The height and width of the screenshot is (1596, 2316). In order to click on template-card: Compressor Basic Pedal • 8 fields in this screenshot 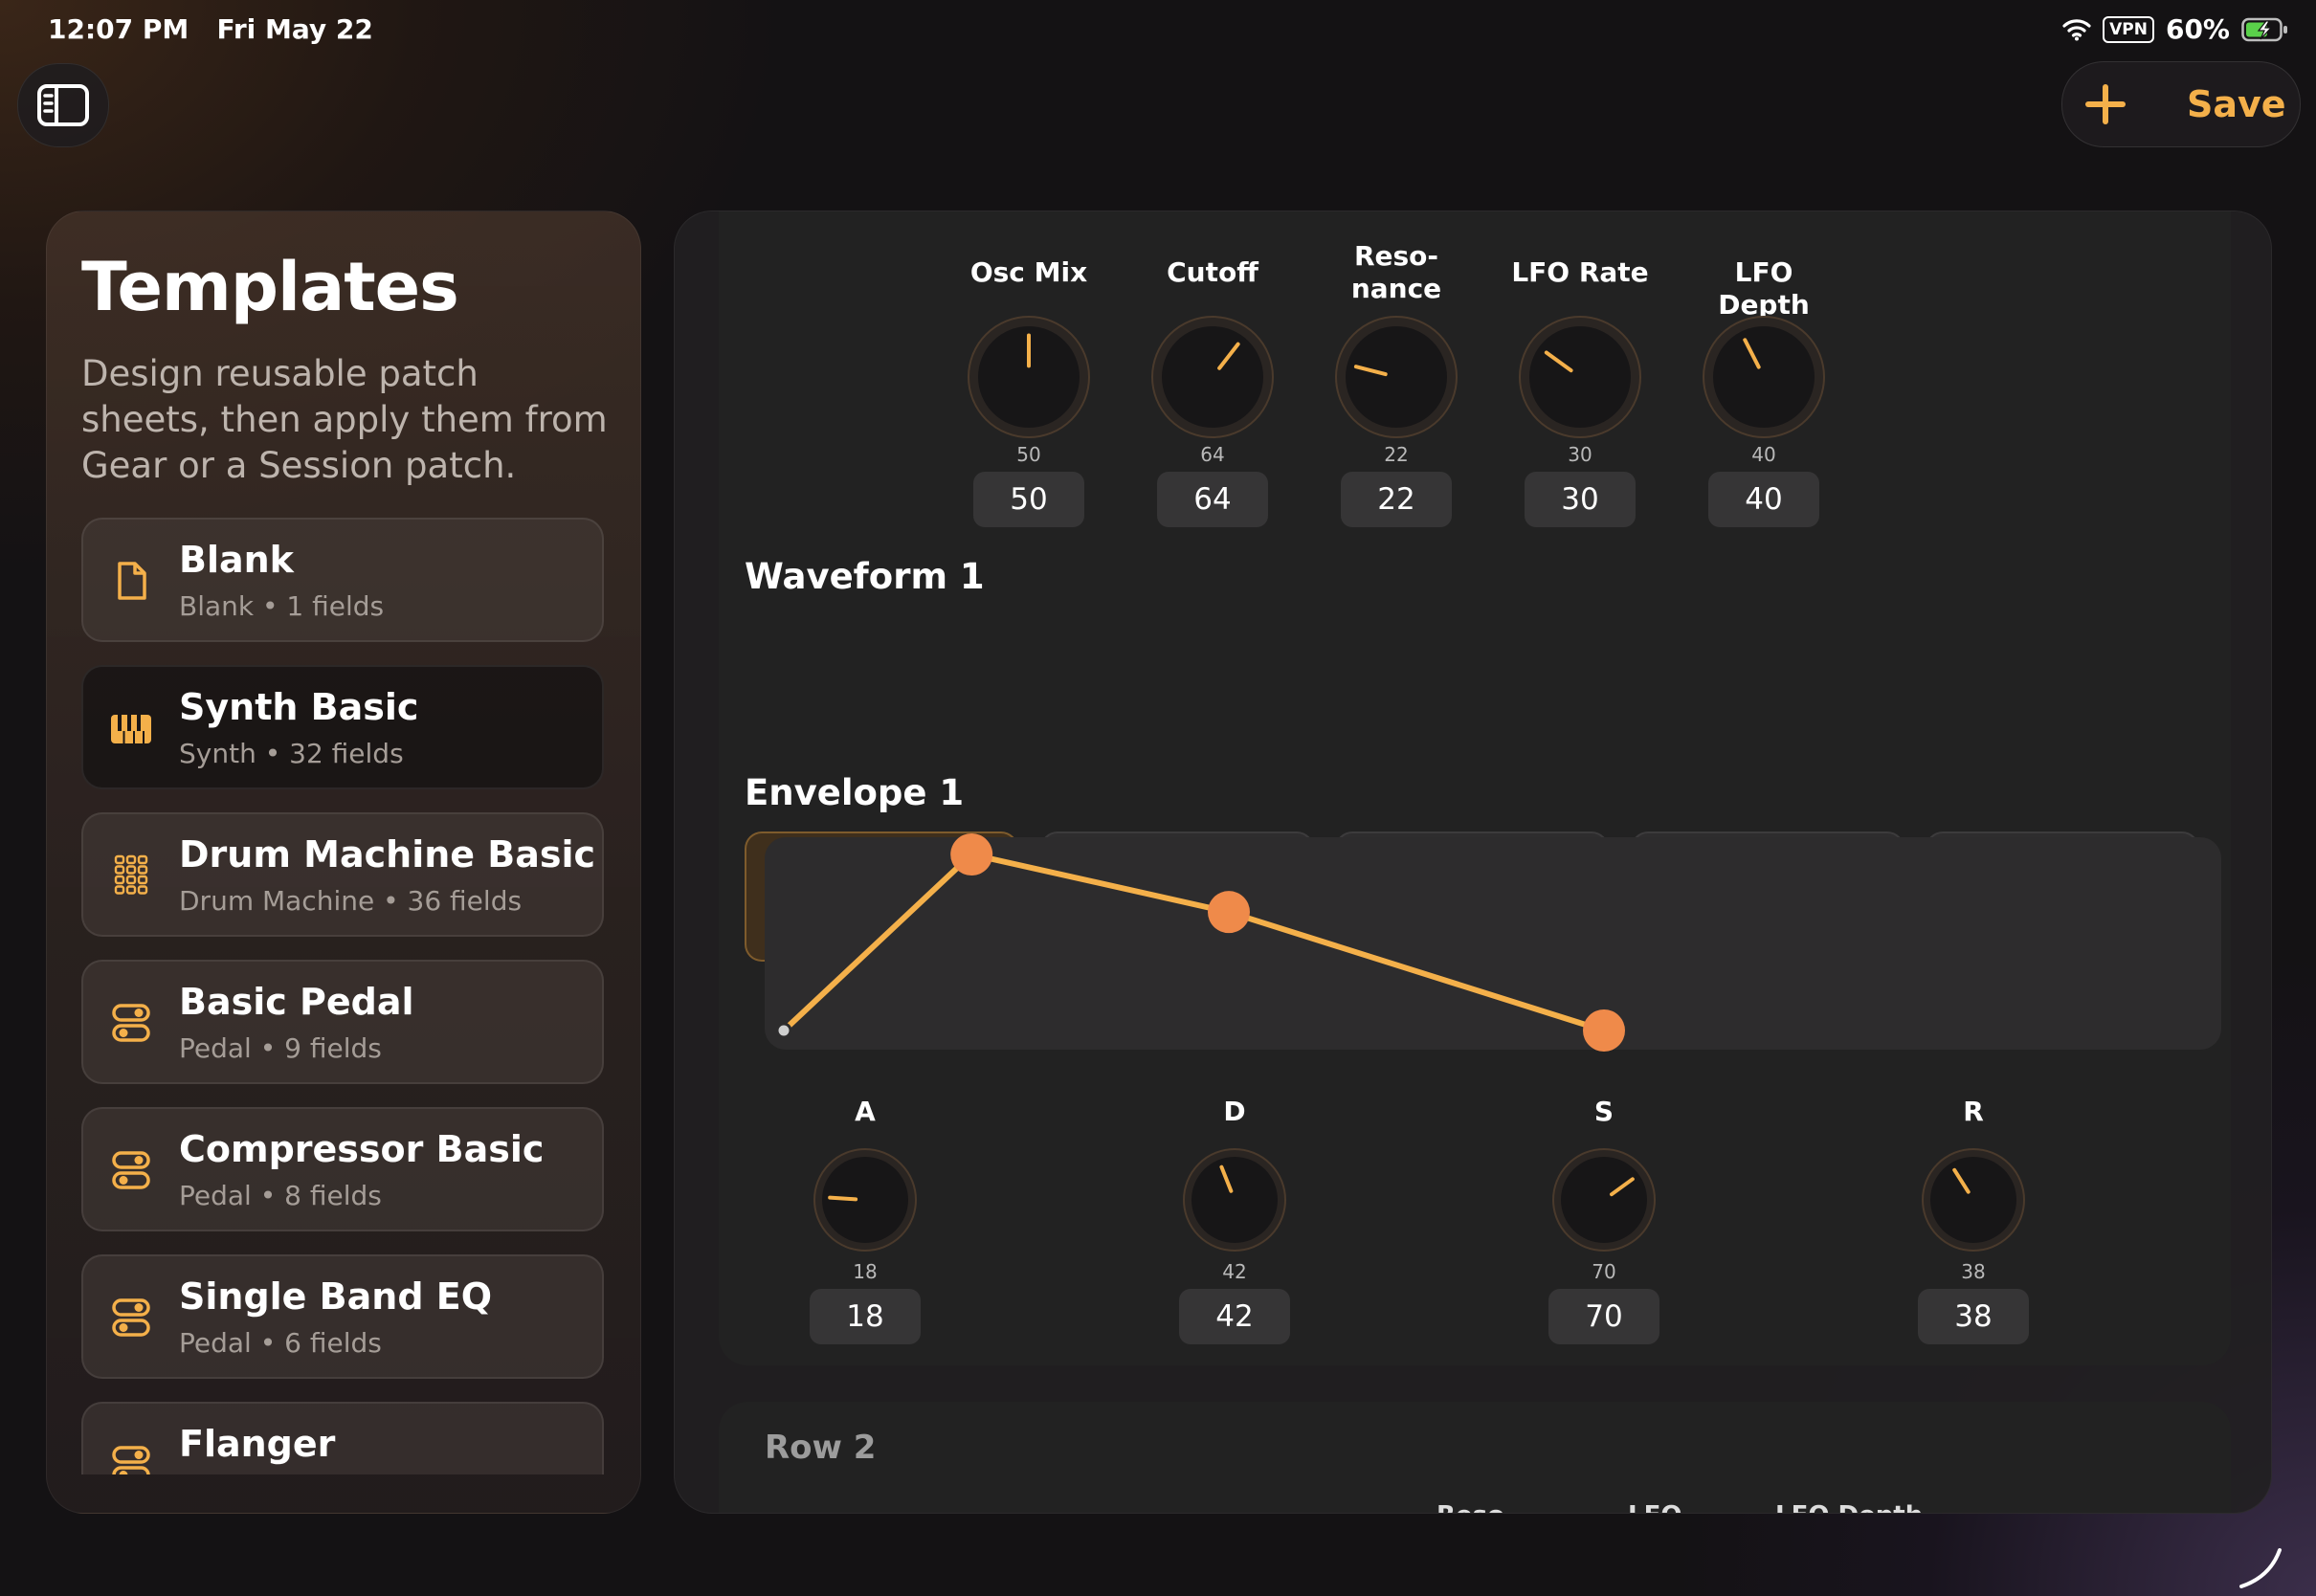, I will do `click(342, 1169)`.